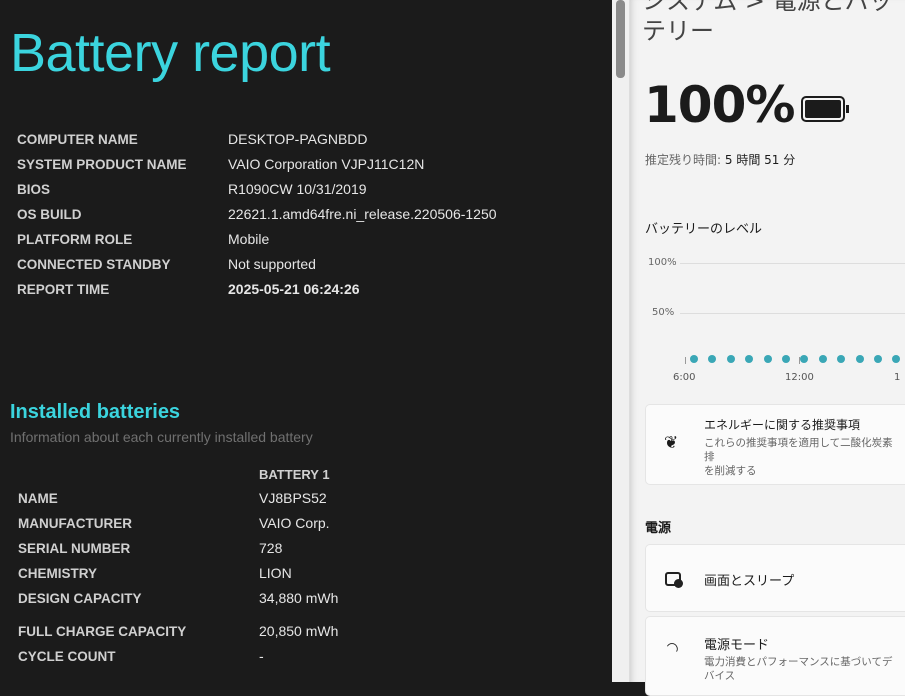  I want to click on scrollbar, so click(621, 341).